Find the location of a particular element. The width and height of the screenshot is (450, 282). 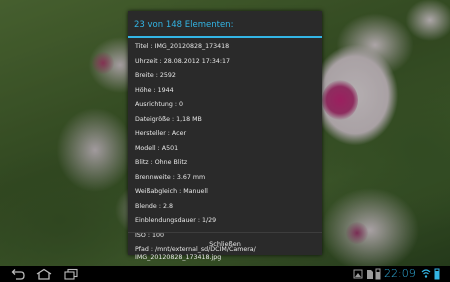

detail-label: Modell is located at coordinates (145, 148).